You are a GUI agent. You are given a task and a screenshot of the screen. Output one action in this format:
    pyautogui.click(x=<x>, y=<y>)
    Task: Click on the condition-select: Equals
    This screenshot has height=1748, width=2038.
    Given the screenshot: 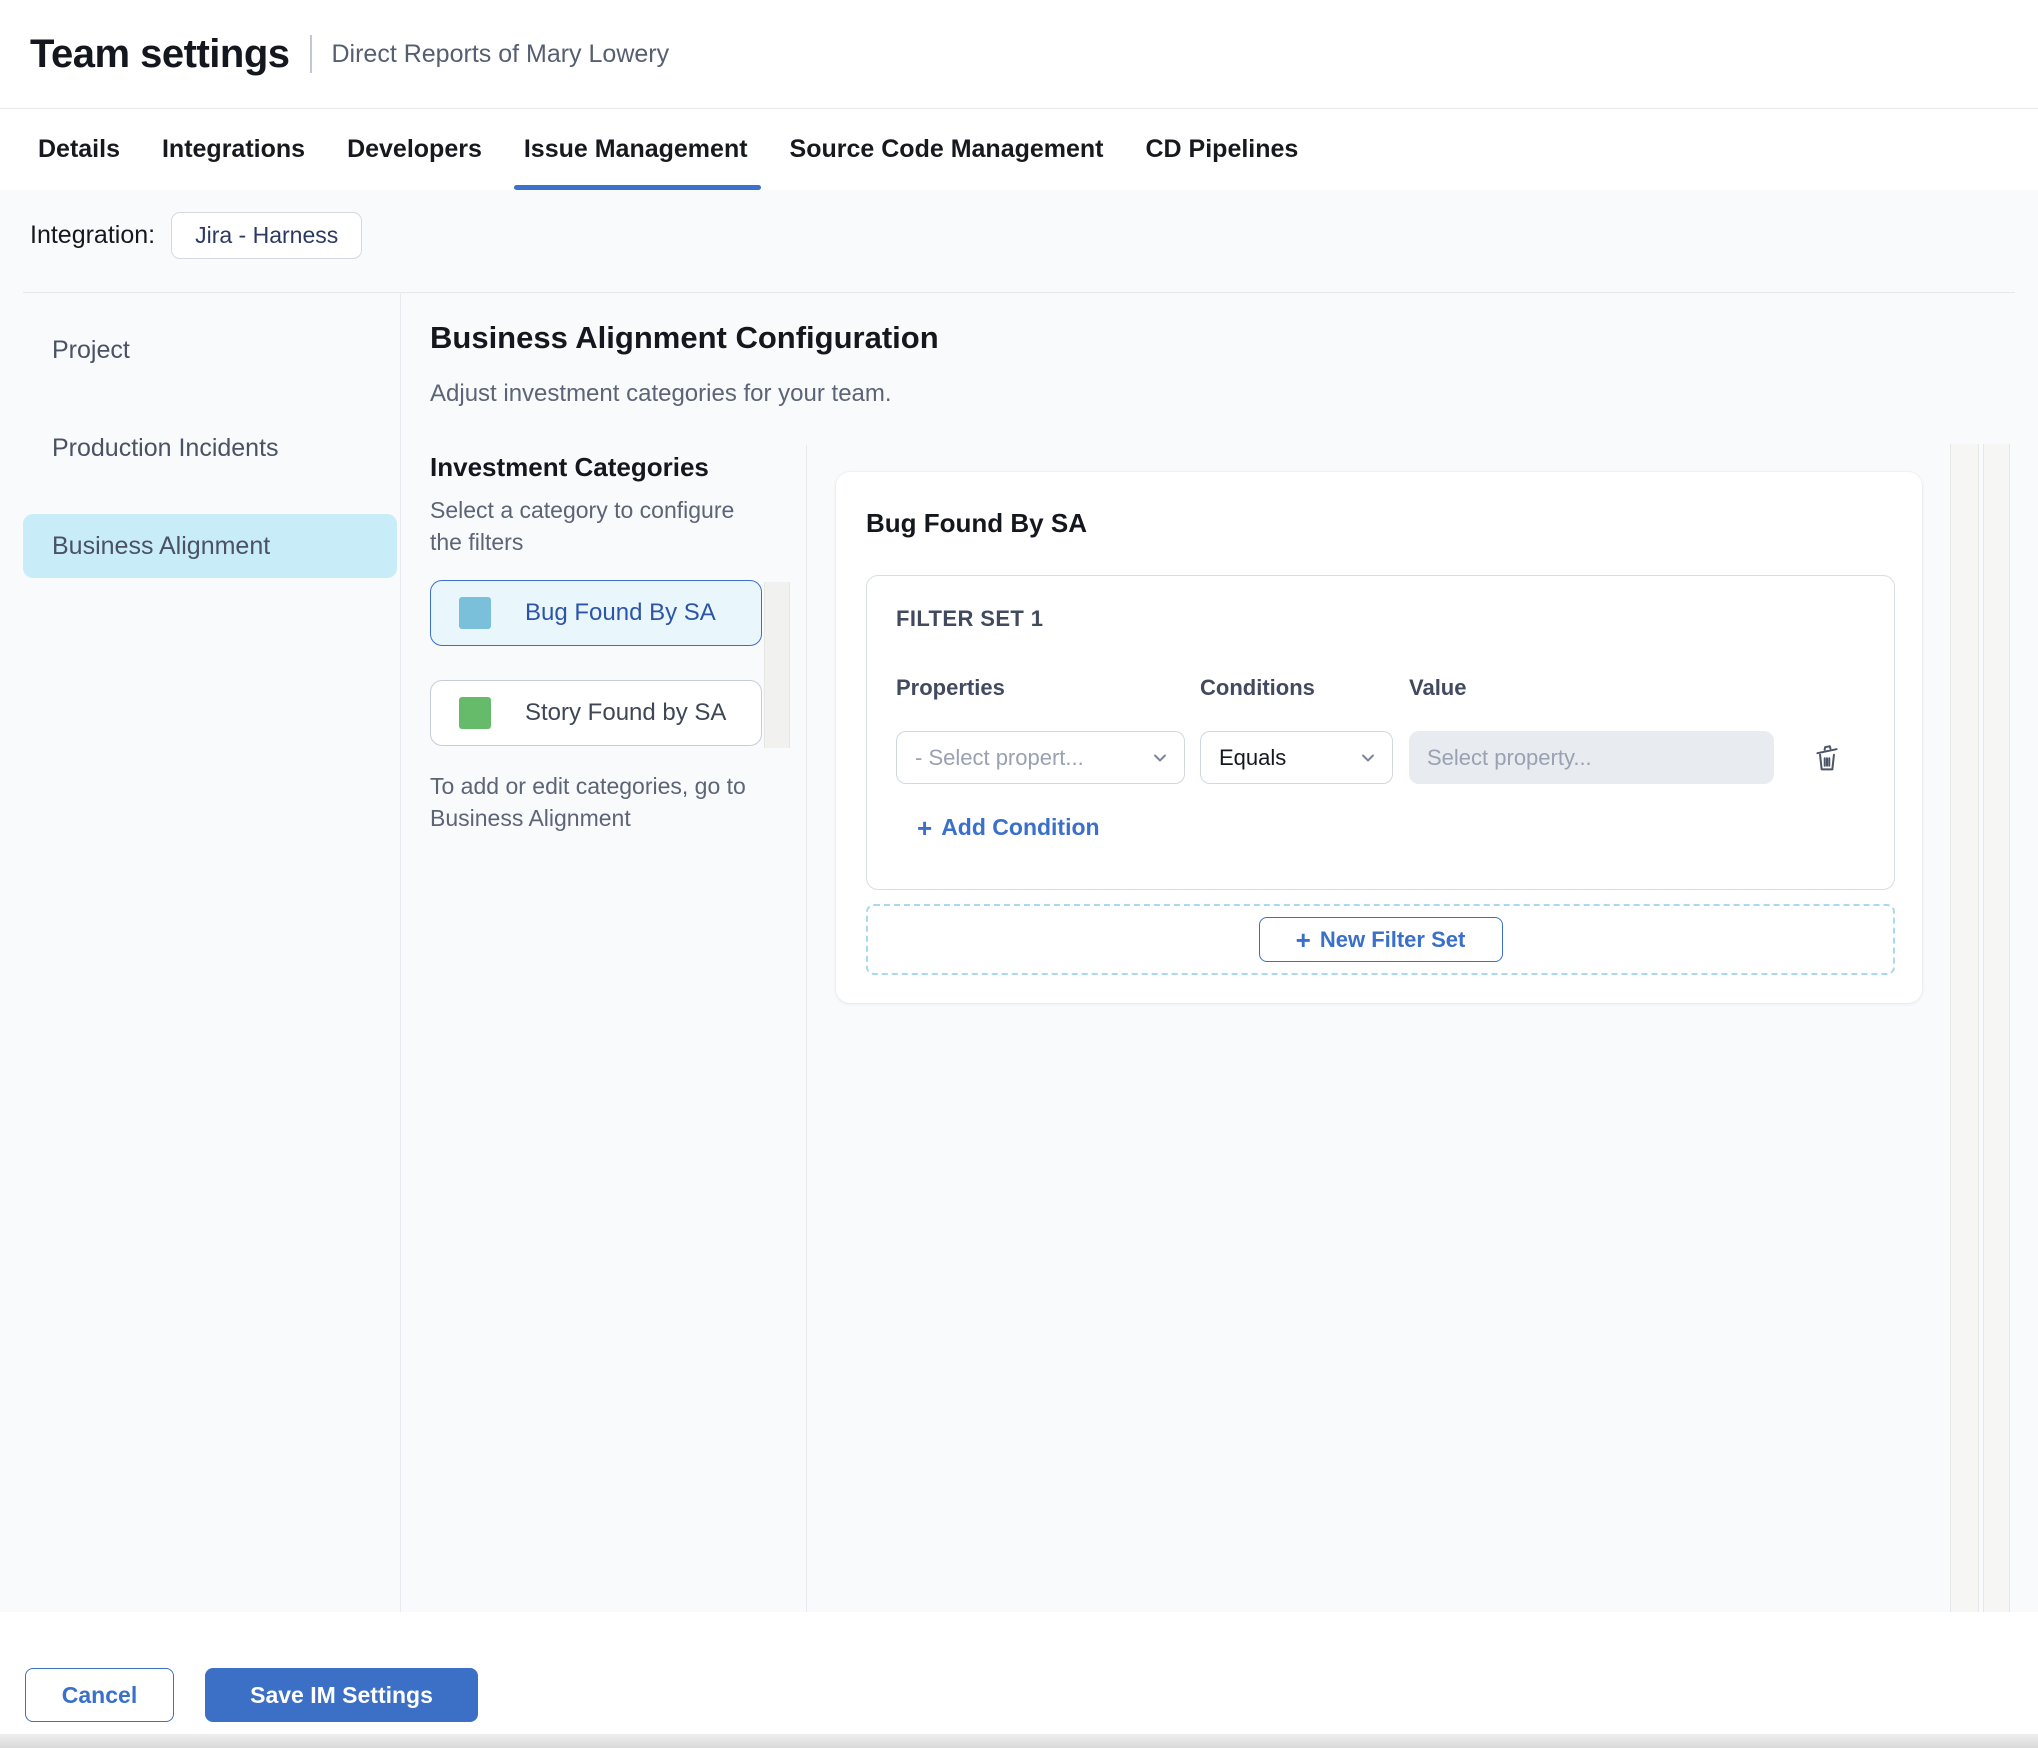 What is the action you would take?
    pyautogui.click(x=1296, y=757)
    